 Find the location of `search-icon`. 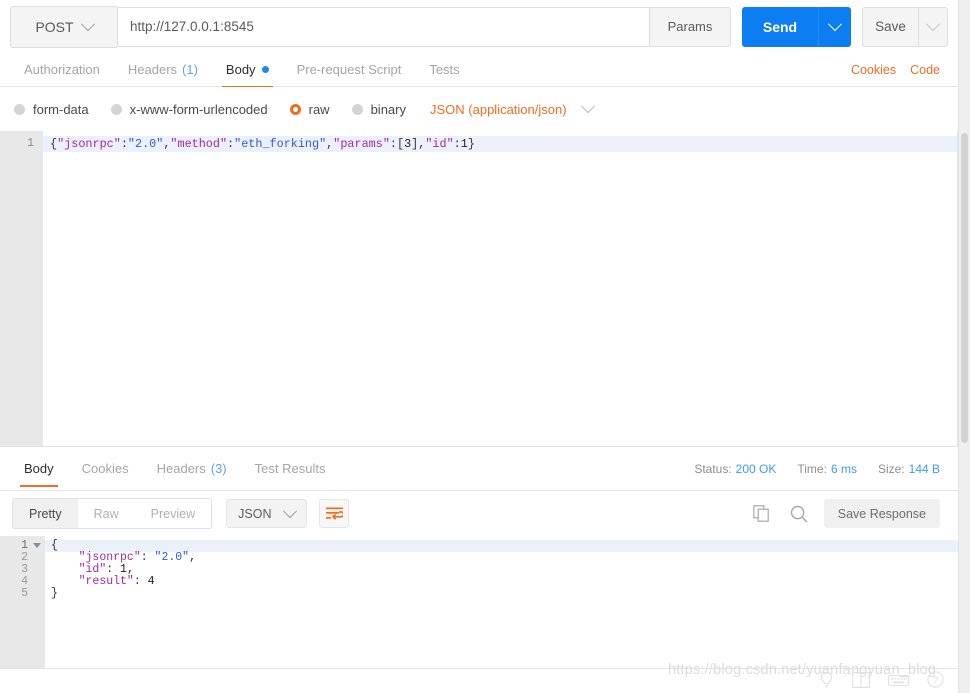

search-icon is located at coordinates (799, 513).